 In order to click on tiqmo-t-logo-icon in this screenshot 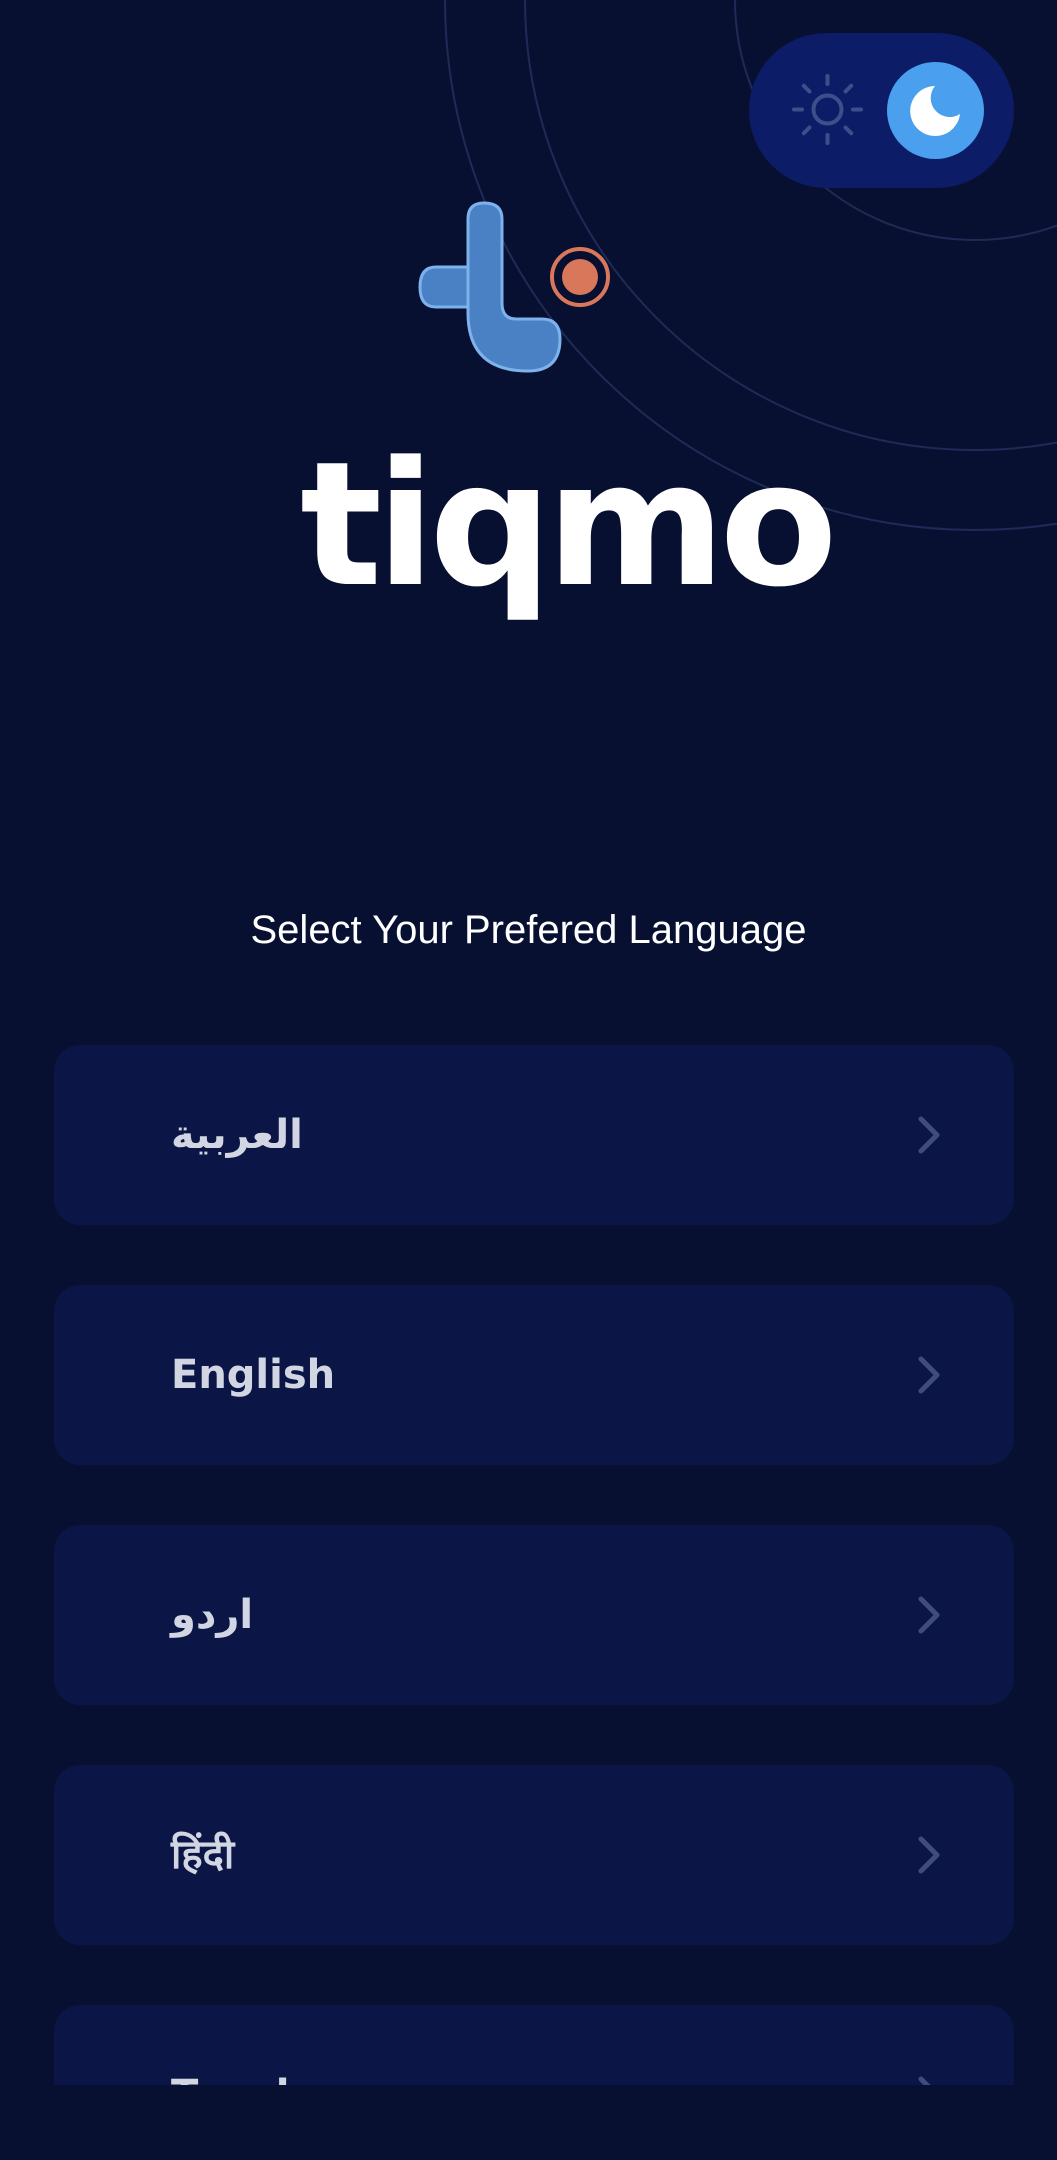, I will do `click(514, 287)`.